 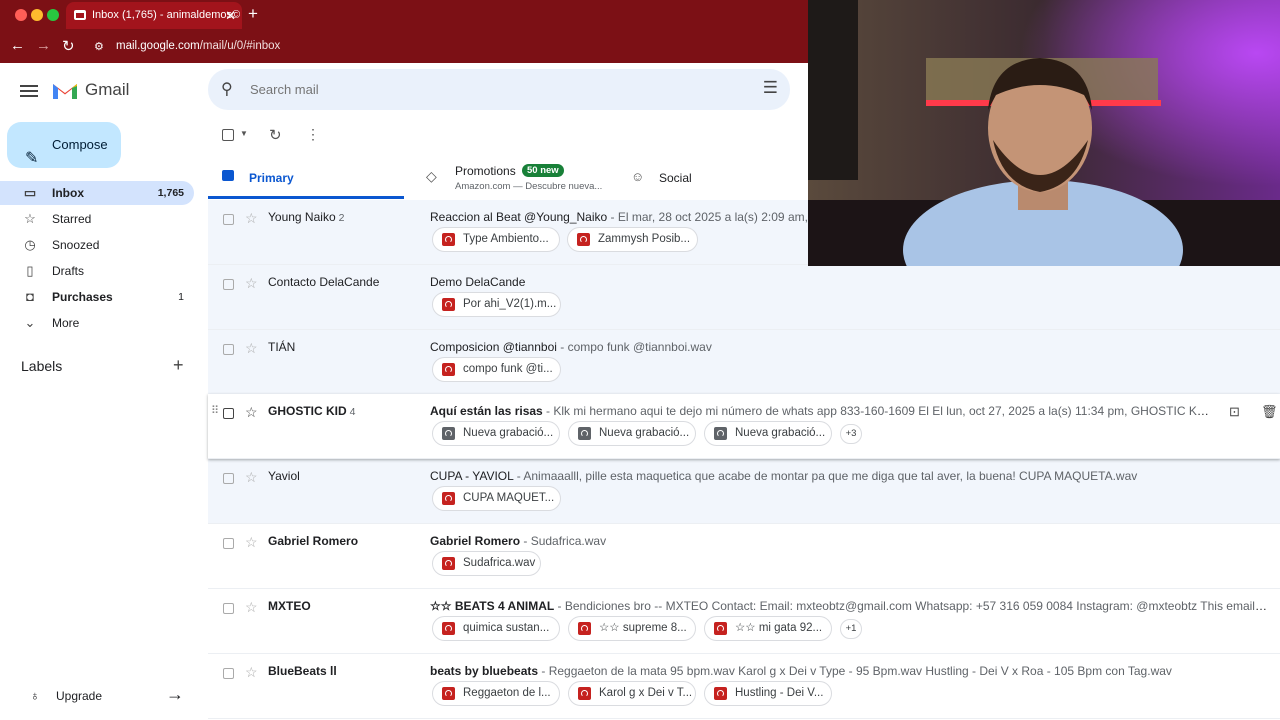 I want to click on sidebar-item-purchases: ◘ Purchases 1, so click(x=97, y=297).